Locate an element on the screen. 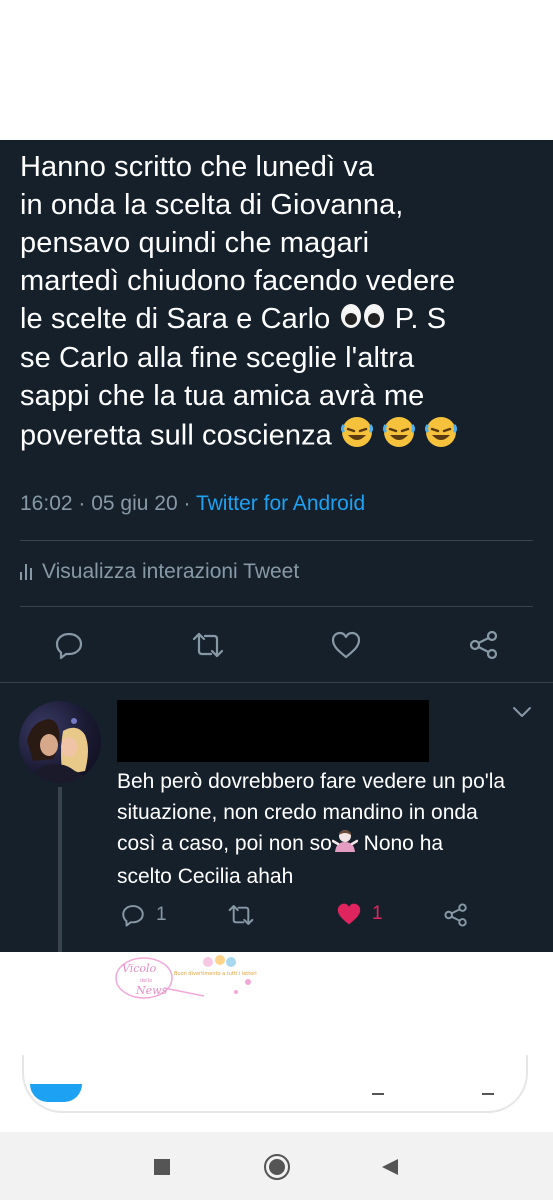  watermark-text: Buon divertimento a tutti i lettori is located at coordinates (215, 974).